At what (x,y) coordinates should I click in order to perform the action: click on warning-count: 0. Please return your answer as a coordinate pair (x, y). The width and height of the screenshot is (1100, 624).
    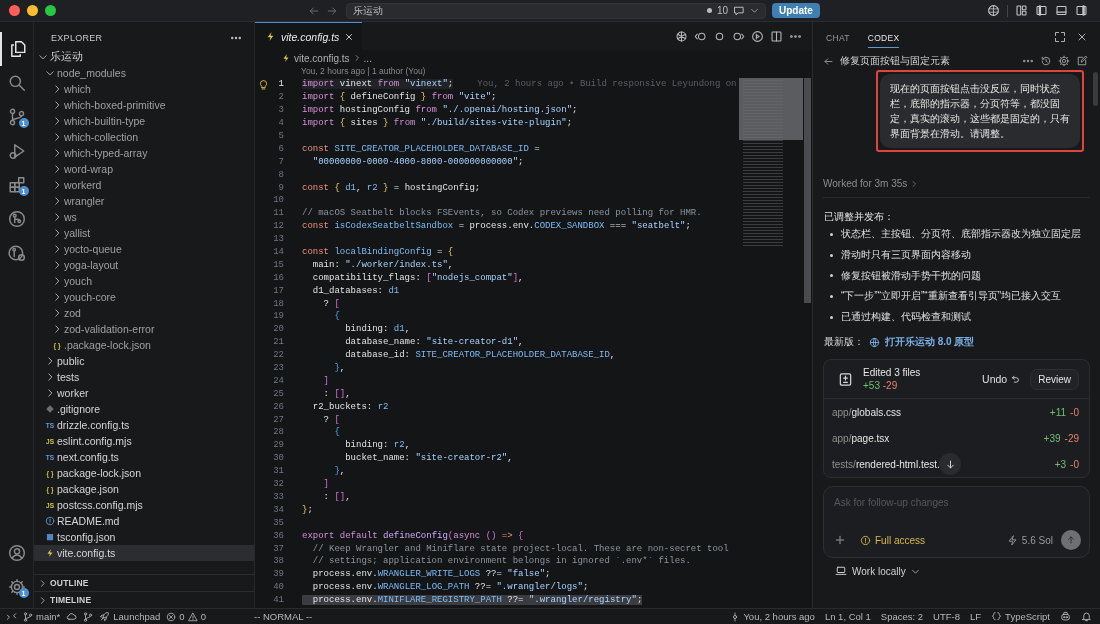
    Looking at the image, I should click on (203, 616).